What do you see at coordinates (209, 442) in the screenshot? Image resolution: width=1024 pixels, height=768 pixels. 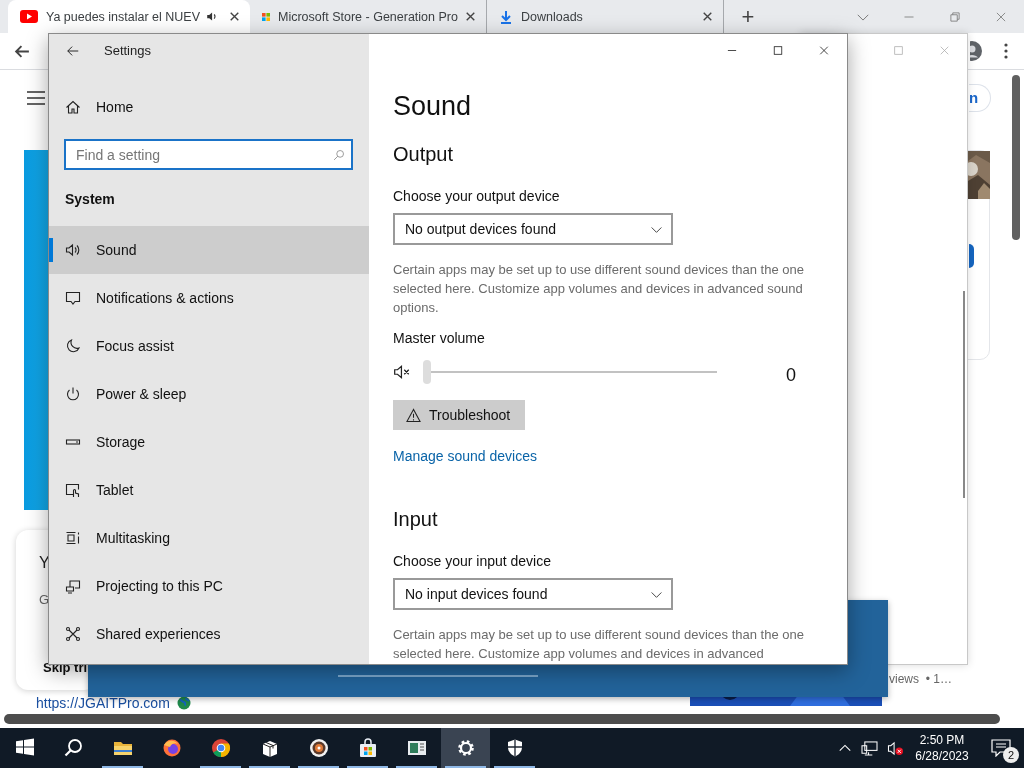 I see `nav-item: Storage` at bounding box center [209, 442].